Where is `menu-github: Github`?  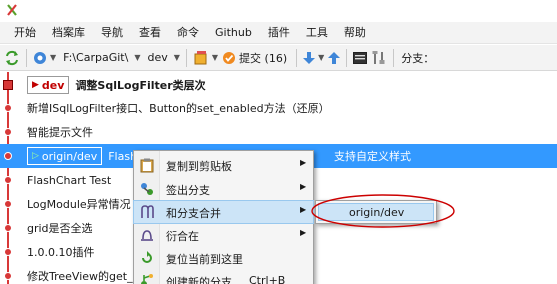 menu-github: Github is located at coordinates (233, 33).